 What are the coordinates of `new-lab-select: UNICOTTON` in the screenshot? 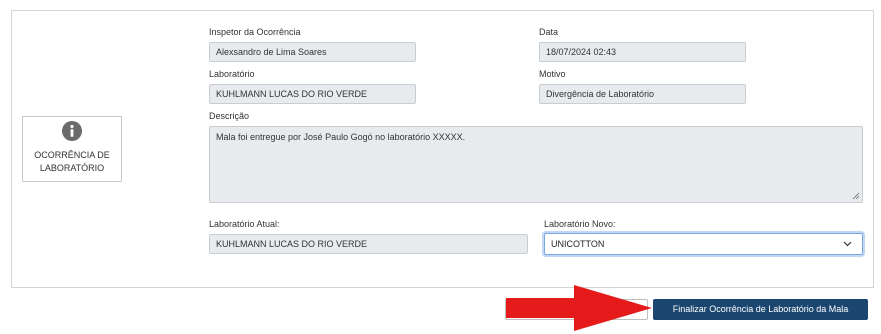 It's located at (703, 244).